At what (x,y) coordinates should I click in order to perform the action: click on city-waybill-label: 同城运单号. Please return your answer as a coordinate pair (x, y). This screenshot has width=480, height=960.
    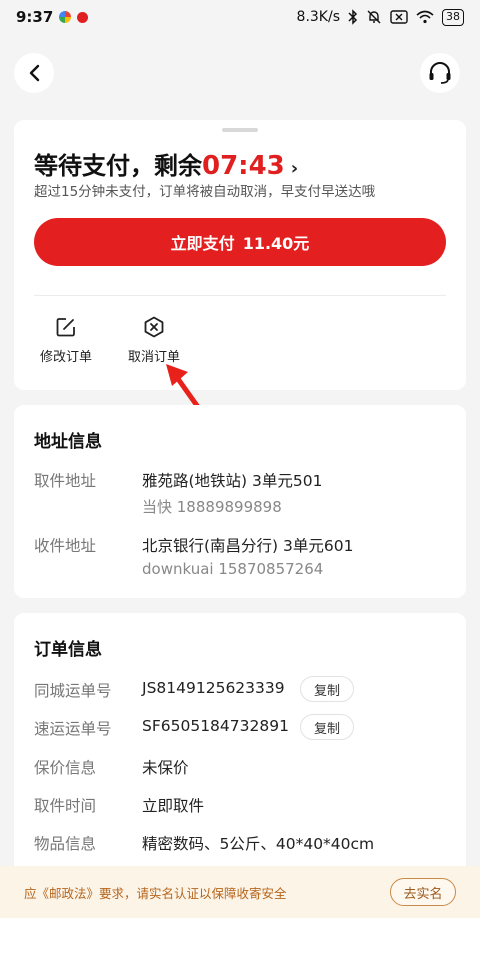
    Looking at the image, I should click on (73, 691).